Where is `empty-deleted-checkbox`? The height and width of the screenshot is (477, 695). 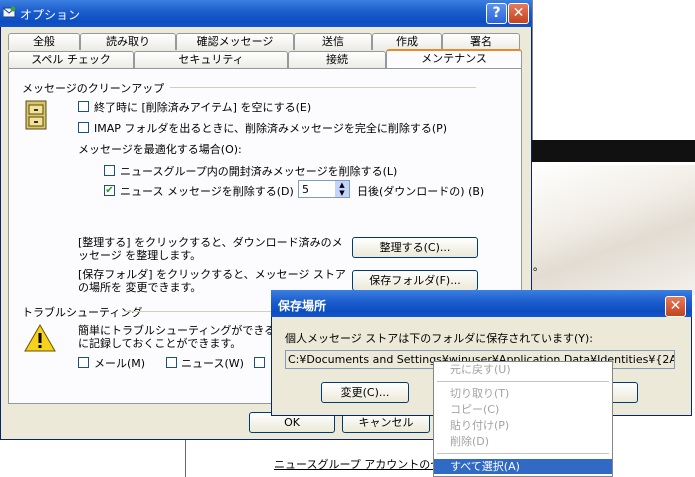
empty-deleted-checkbox is located at coordinates (83, 106).